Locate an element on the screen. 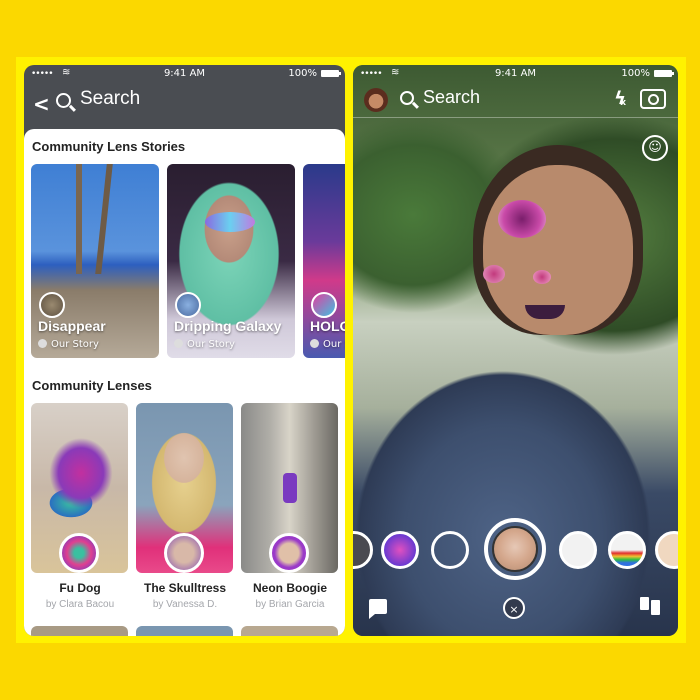 This screenshot has width=700, height=700. lens-button-dancer is located at coordinates (400, 550).